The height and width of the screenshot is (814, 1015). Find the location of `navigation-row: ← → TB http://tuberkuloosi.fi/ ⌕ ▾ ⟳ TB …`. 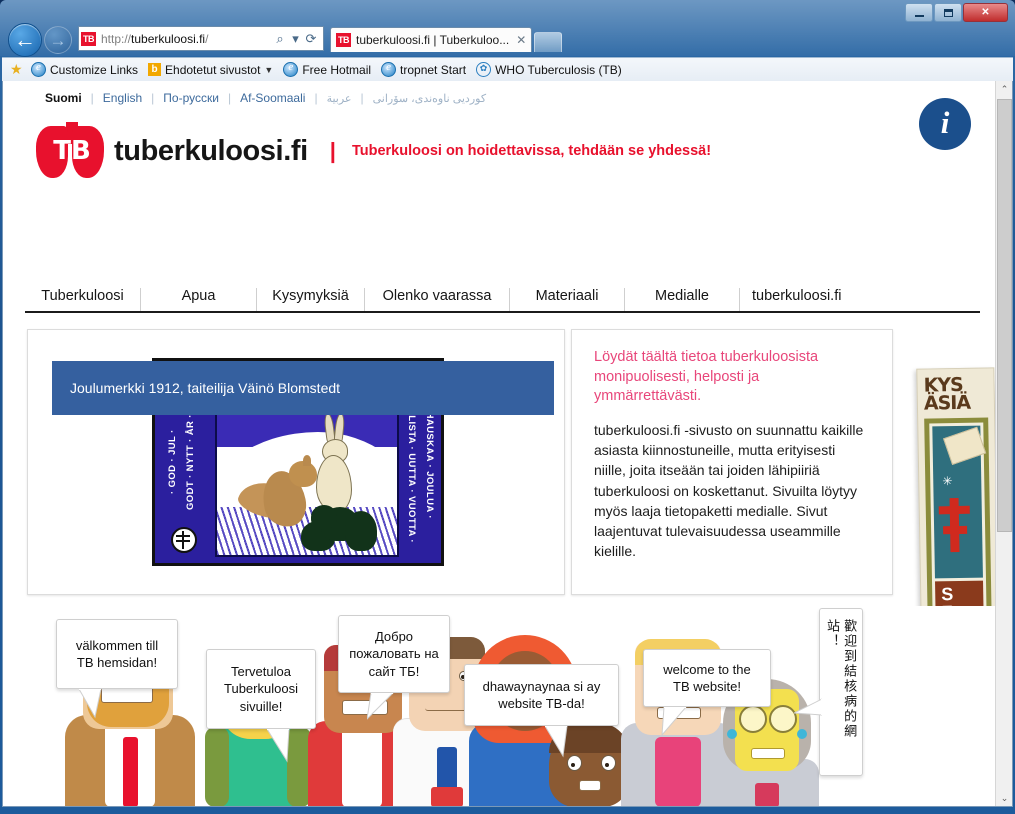

navigation-row: ← → TB http://tuberkuloosi.fi/ ⌕ ▾ ⟳ TB … is located at coordinates (507, 48).